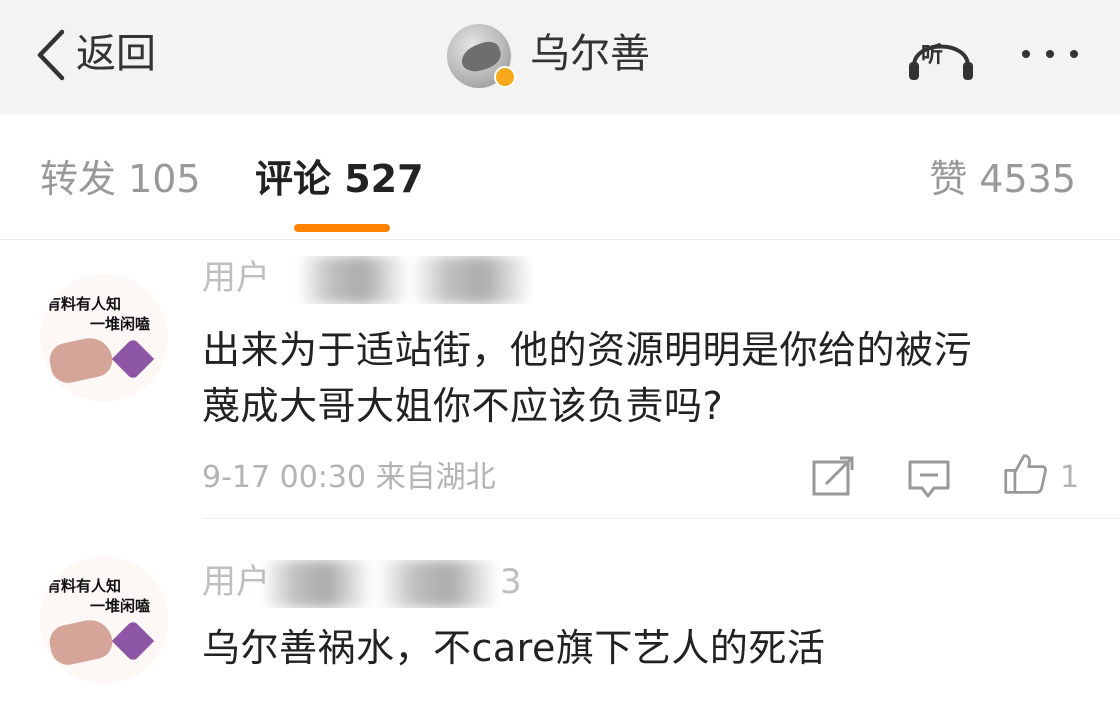 The image size is (1120, 709). Describe the element at coordinates (929, 478) in the screenshot. I see `reply-icon` at that location.